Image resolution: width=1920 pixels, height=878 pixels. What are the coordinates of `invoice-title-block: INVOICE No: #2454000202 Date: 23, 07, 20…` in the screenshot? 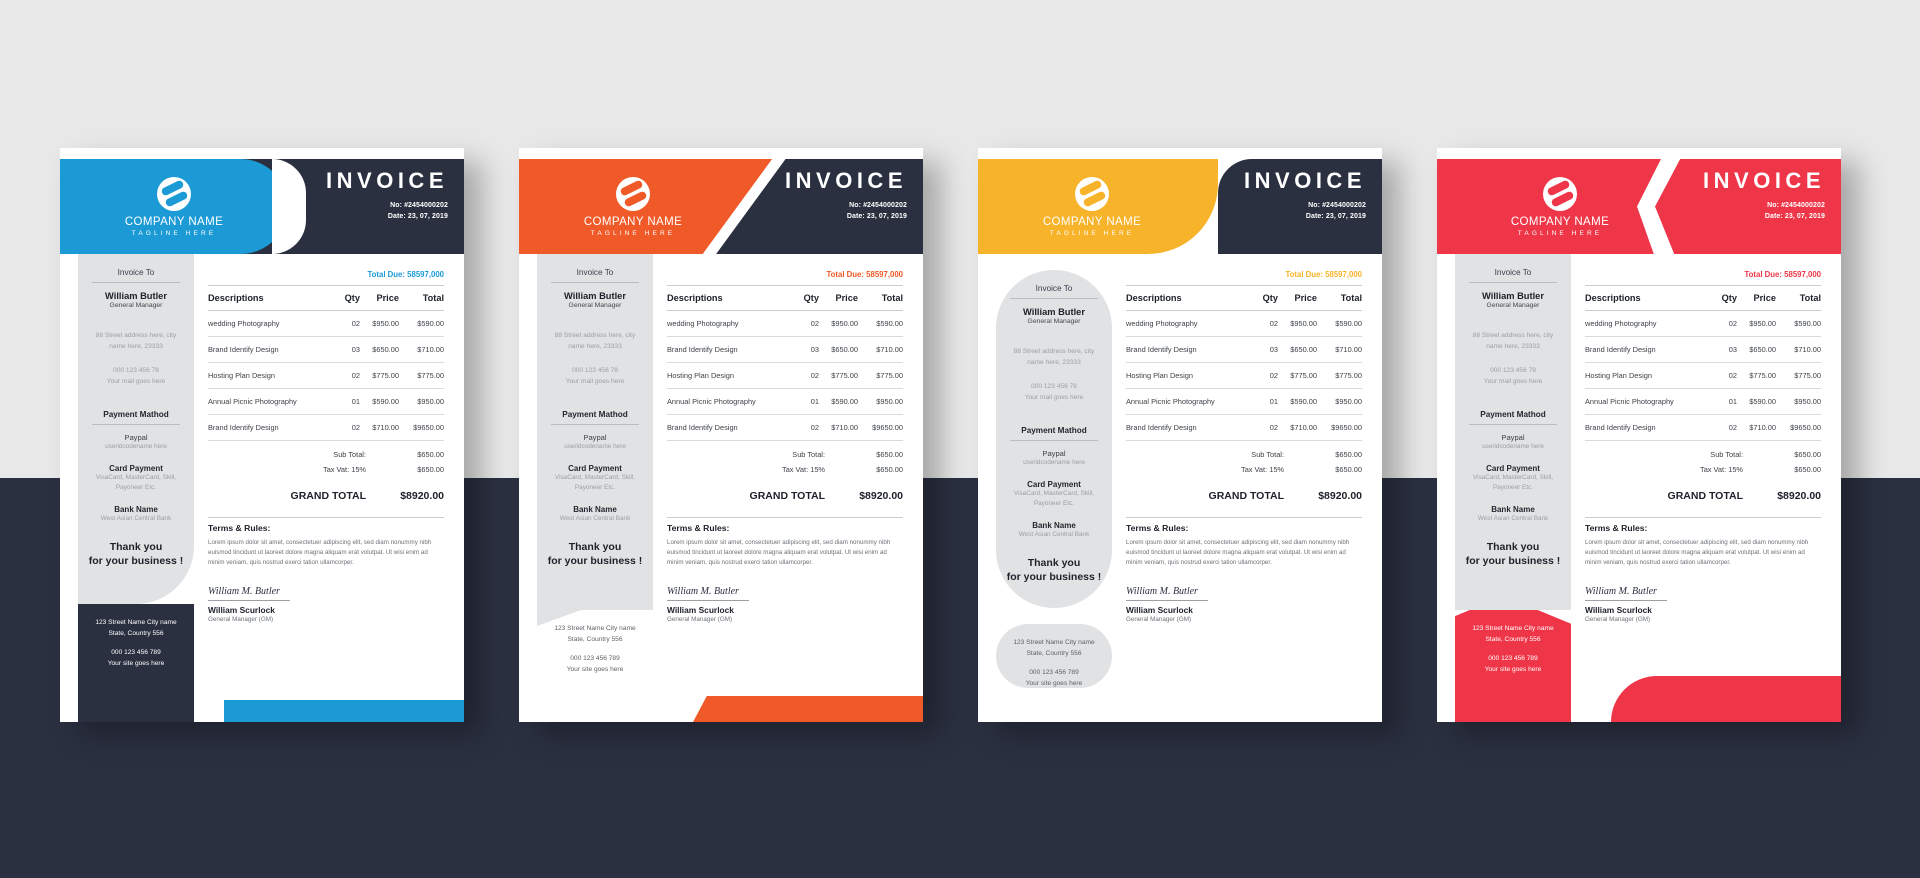 It's located at (1305, 196).